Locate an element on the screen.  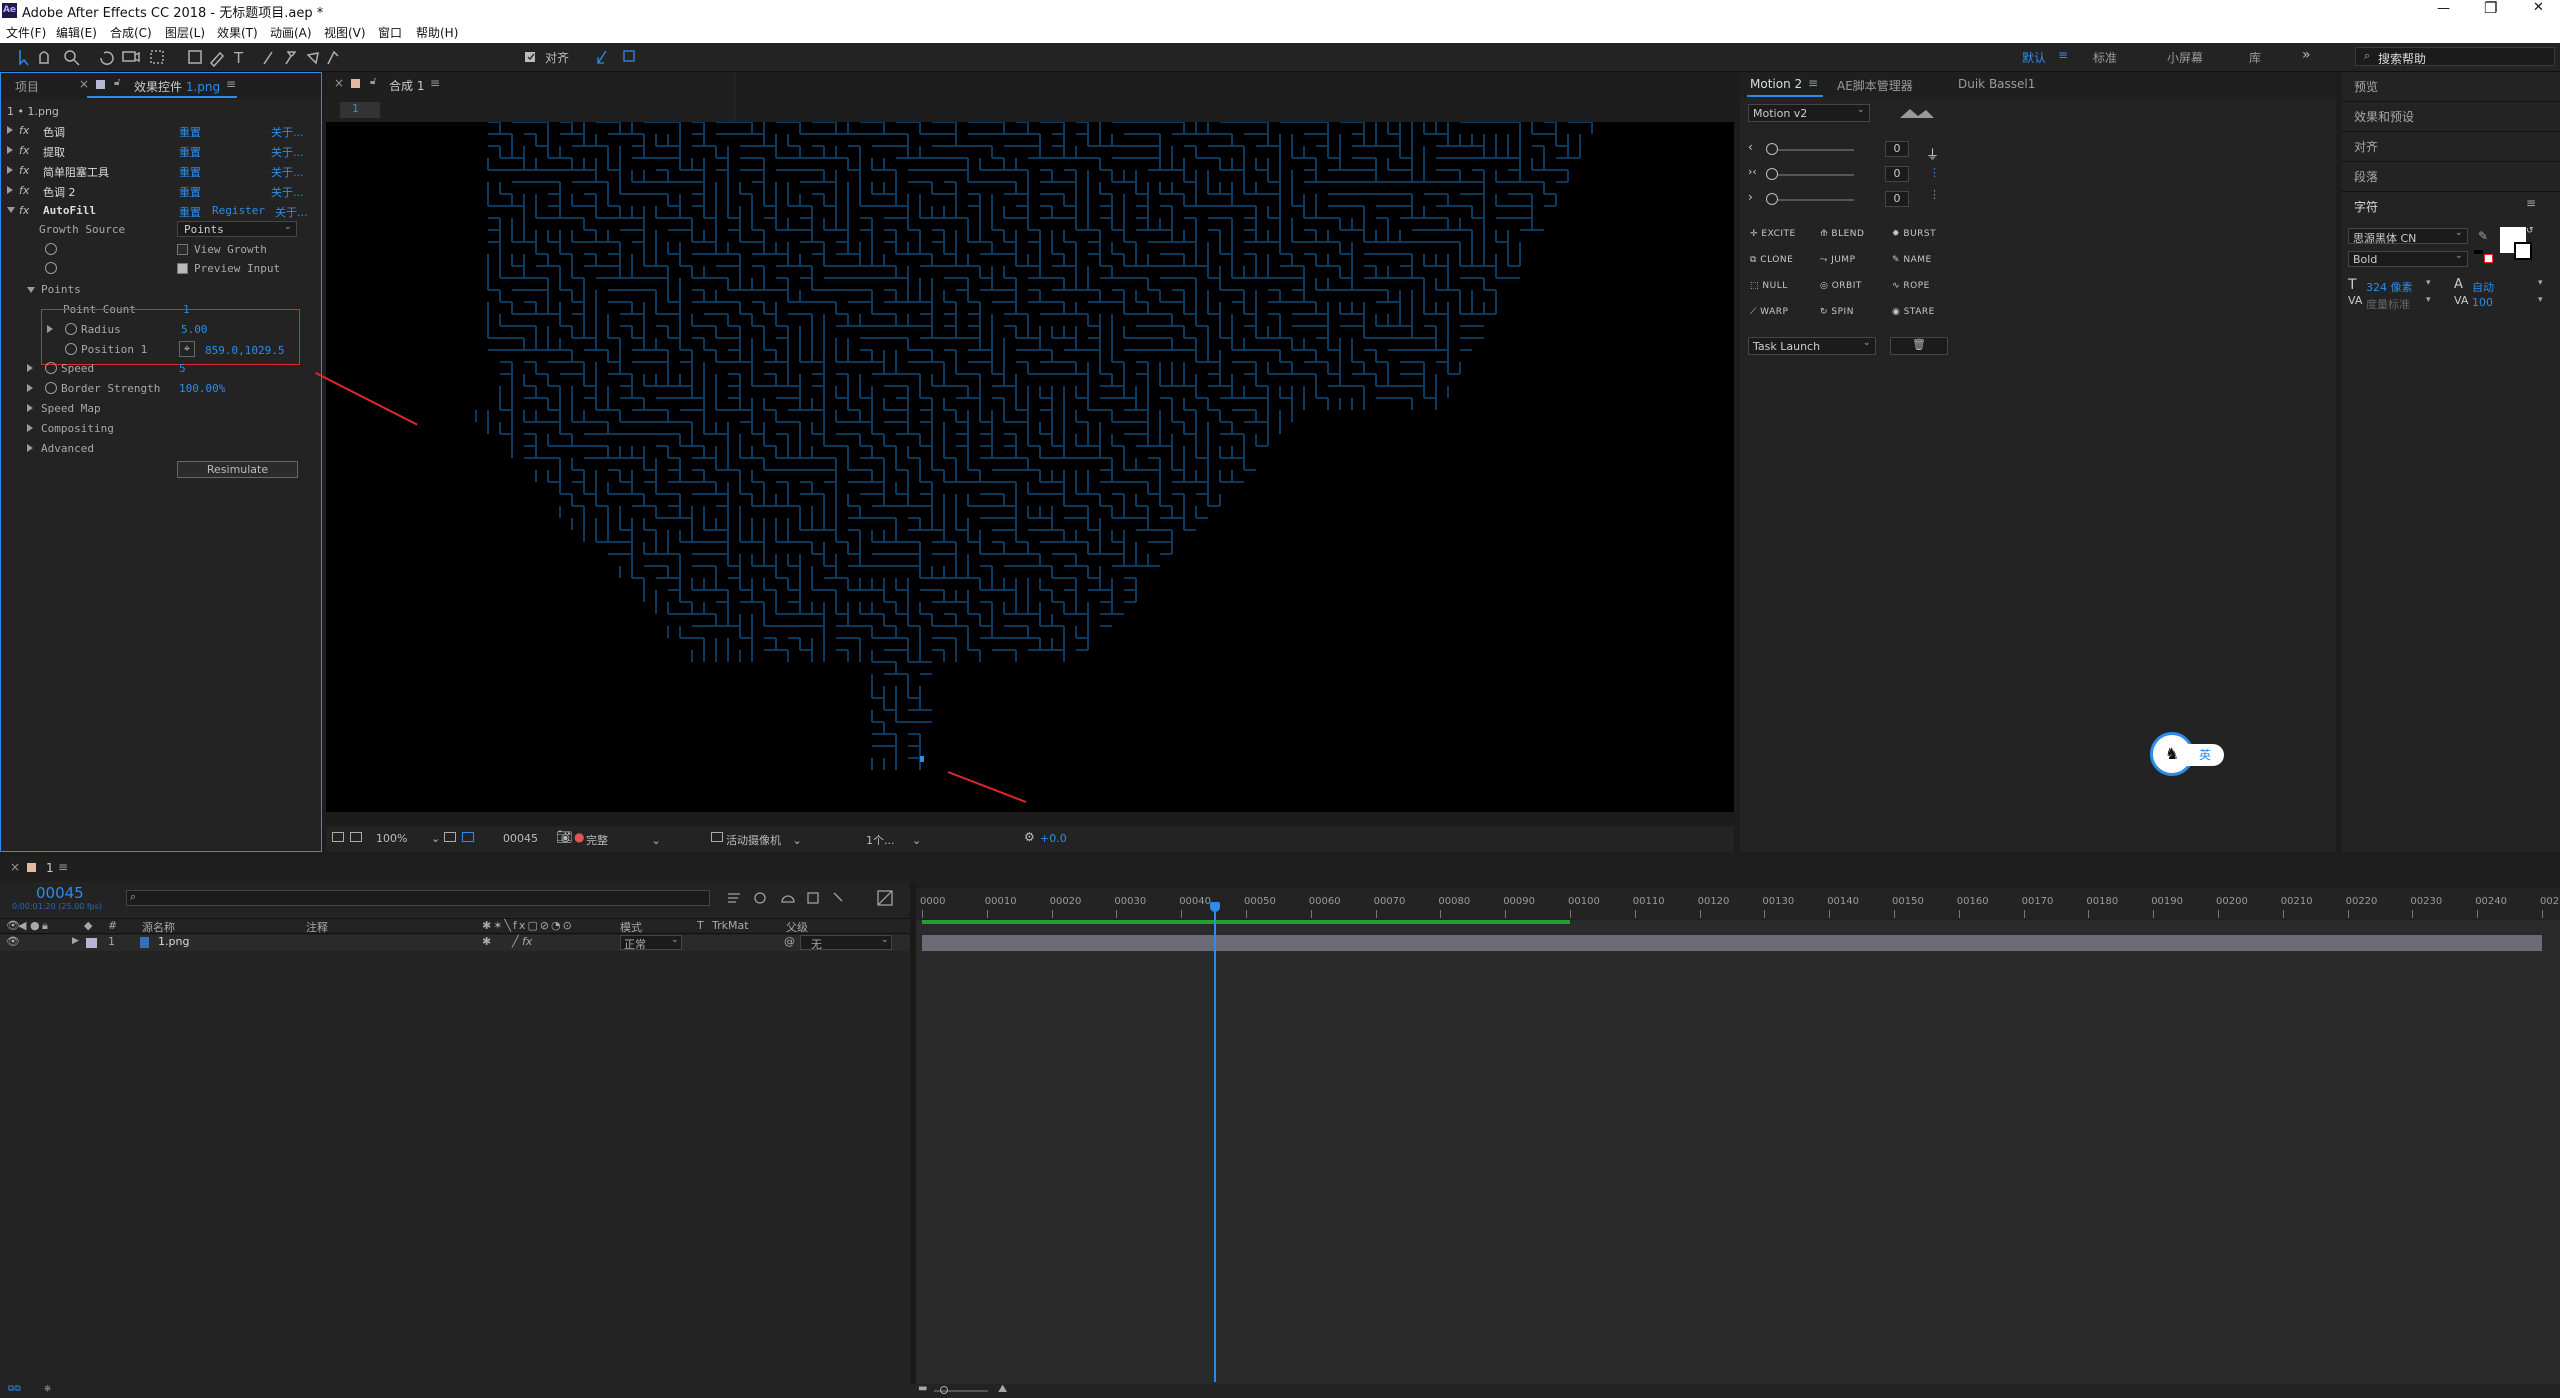
more-workspaces-icon: » is located at coordinates (2306, 55).